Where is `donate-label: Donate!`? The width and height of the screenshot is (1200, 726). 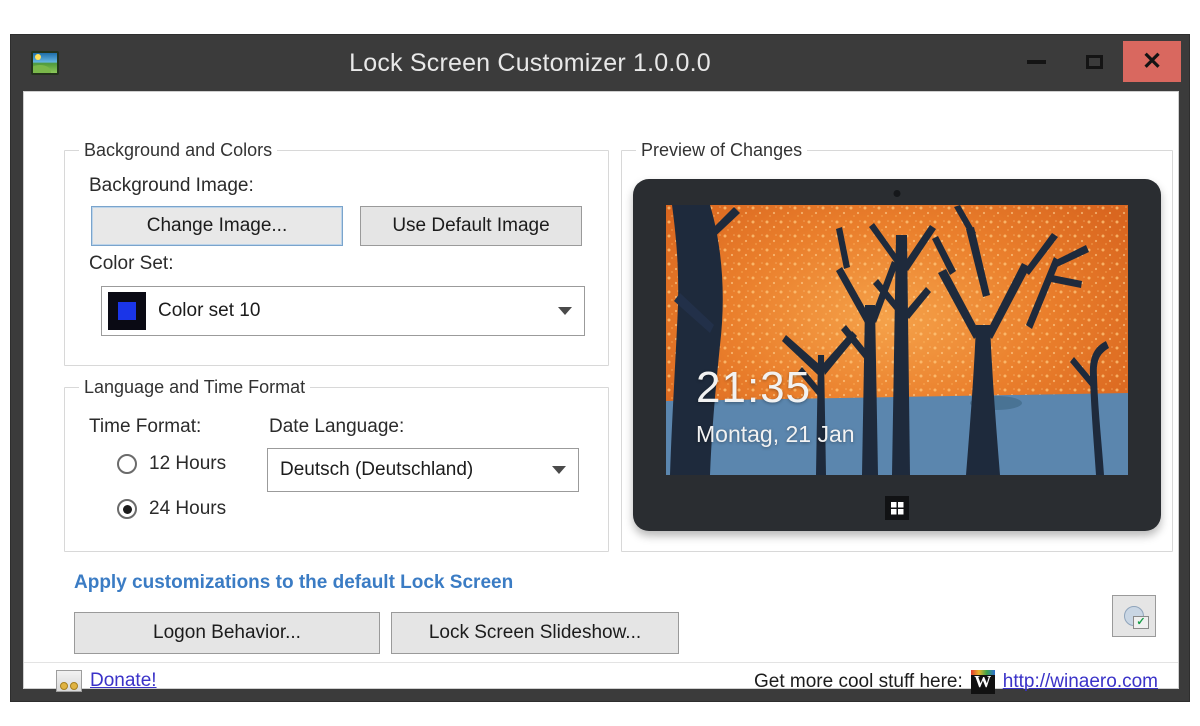
donate-label: Donate! is located at coordinates (123, 680).